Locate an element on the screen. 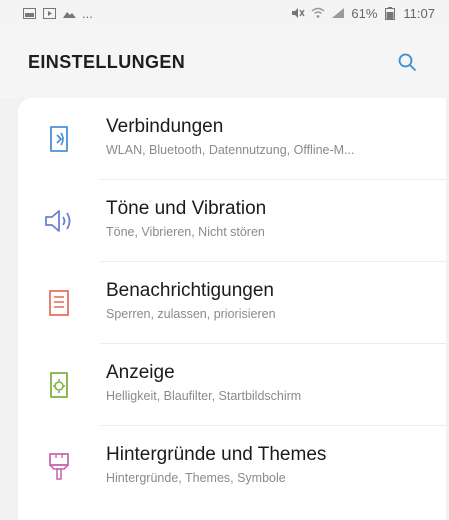 Image resolution: width=449 pixels, height=520 pixels. page-title: EINSTELLUNGEN is located at coordinates (107, 61).